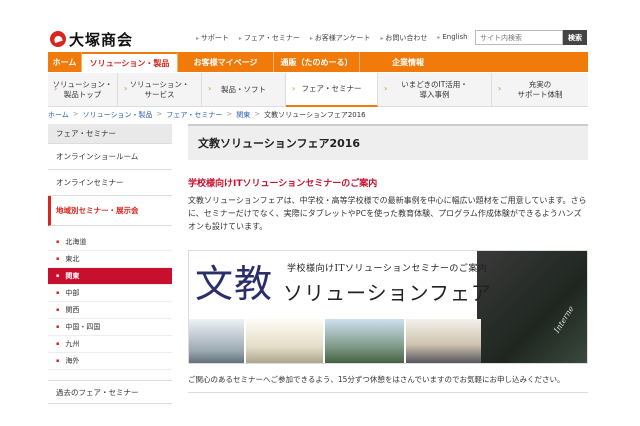 Image resolution: width=640 pixels, height=426 pixels. I want to click on subnav-product-soft: 製品・ソフト, so click(244, 90).